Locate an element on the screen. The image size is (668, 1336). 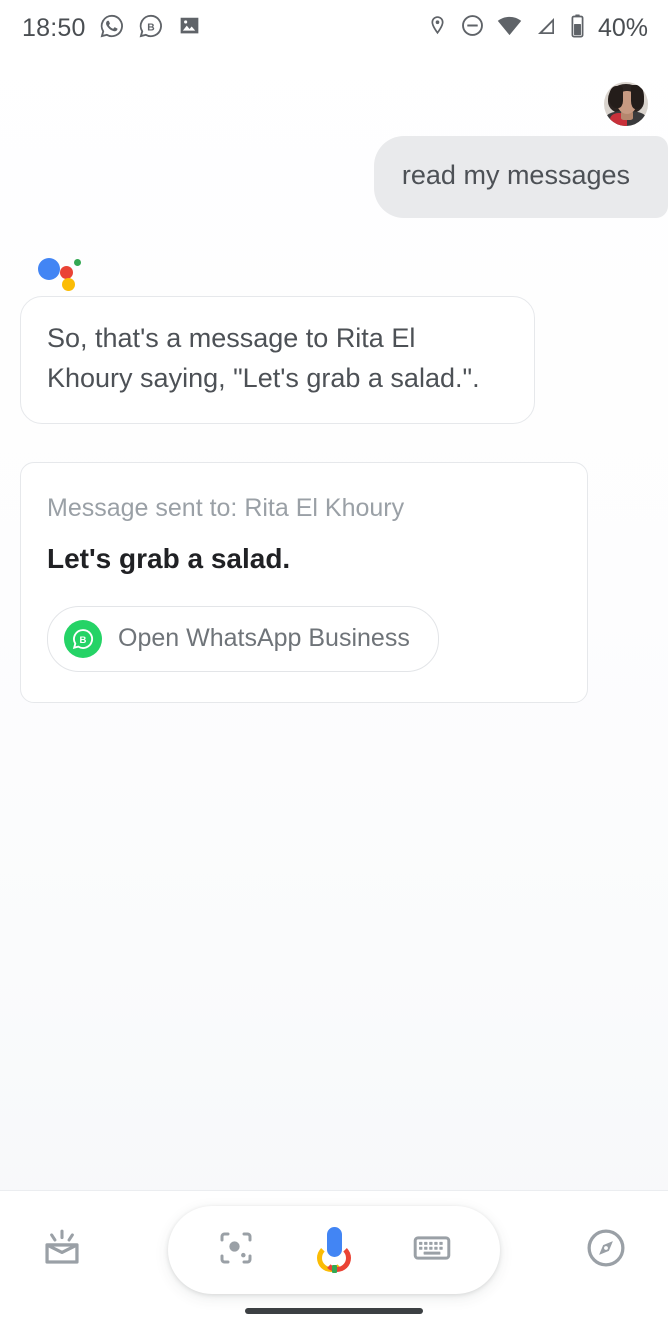
whatsapp-icon is located at coordinates (112, 28).